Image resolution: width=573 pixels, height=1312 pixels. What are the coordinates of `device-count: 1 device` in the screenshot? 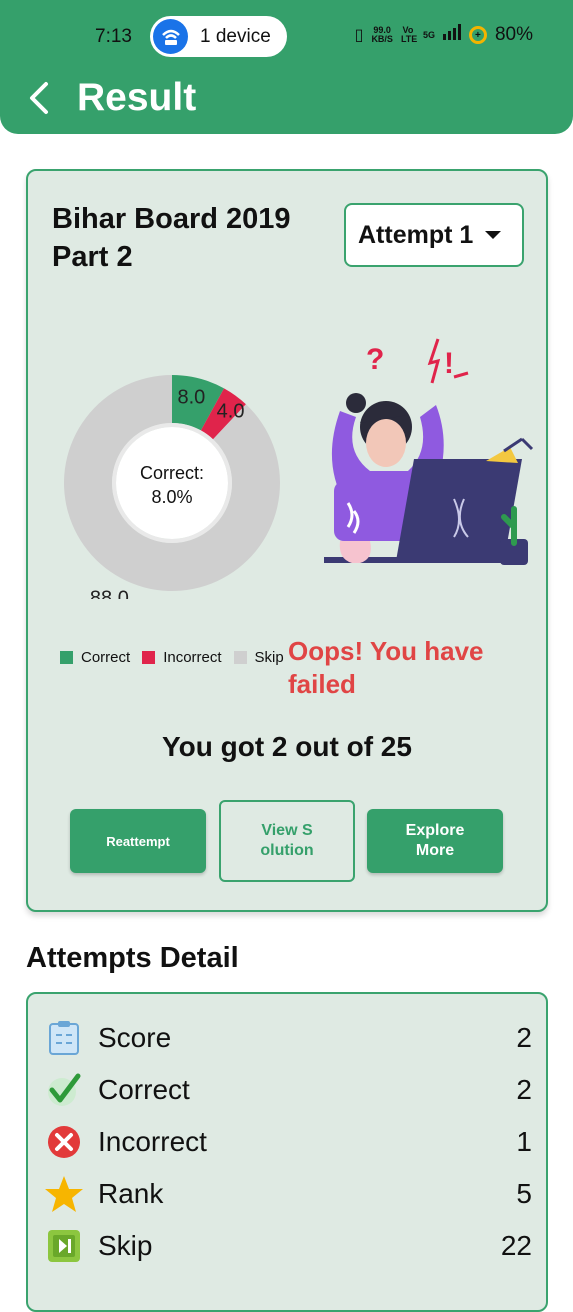 It's located at (235, 36).